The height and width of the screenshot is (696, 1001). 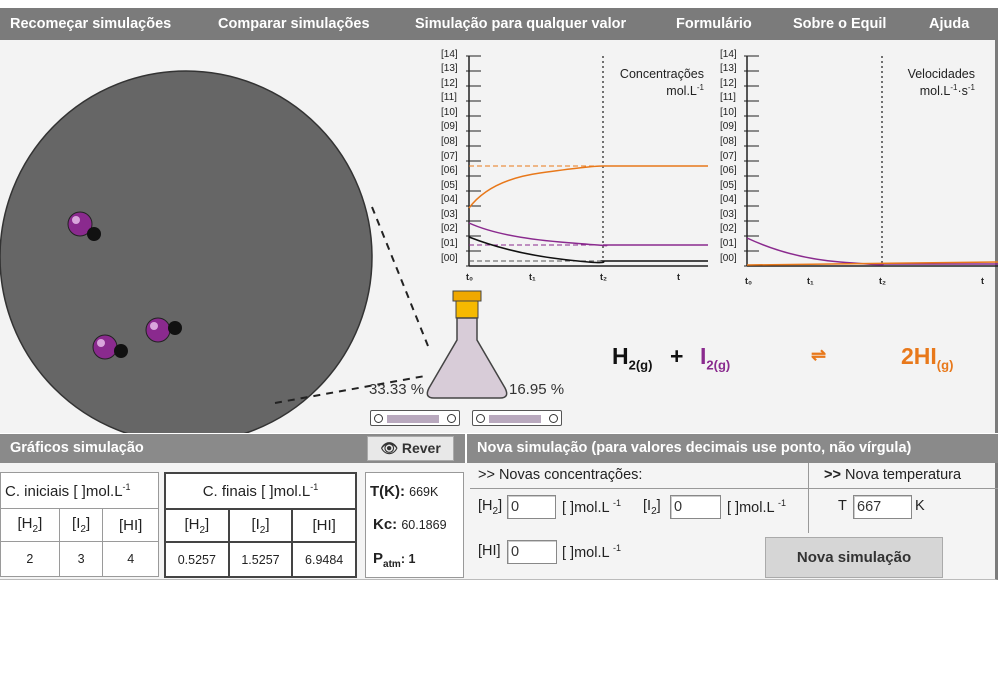 I want to click on x-tick-label: t₂, so click(x=882, y=281).